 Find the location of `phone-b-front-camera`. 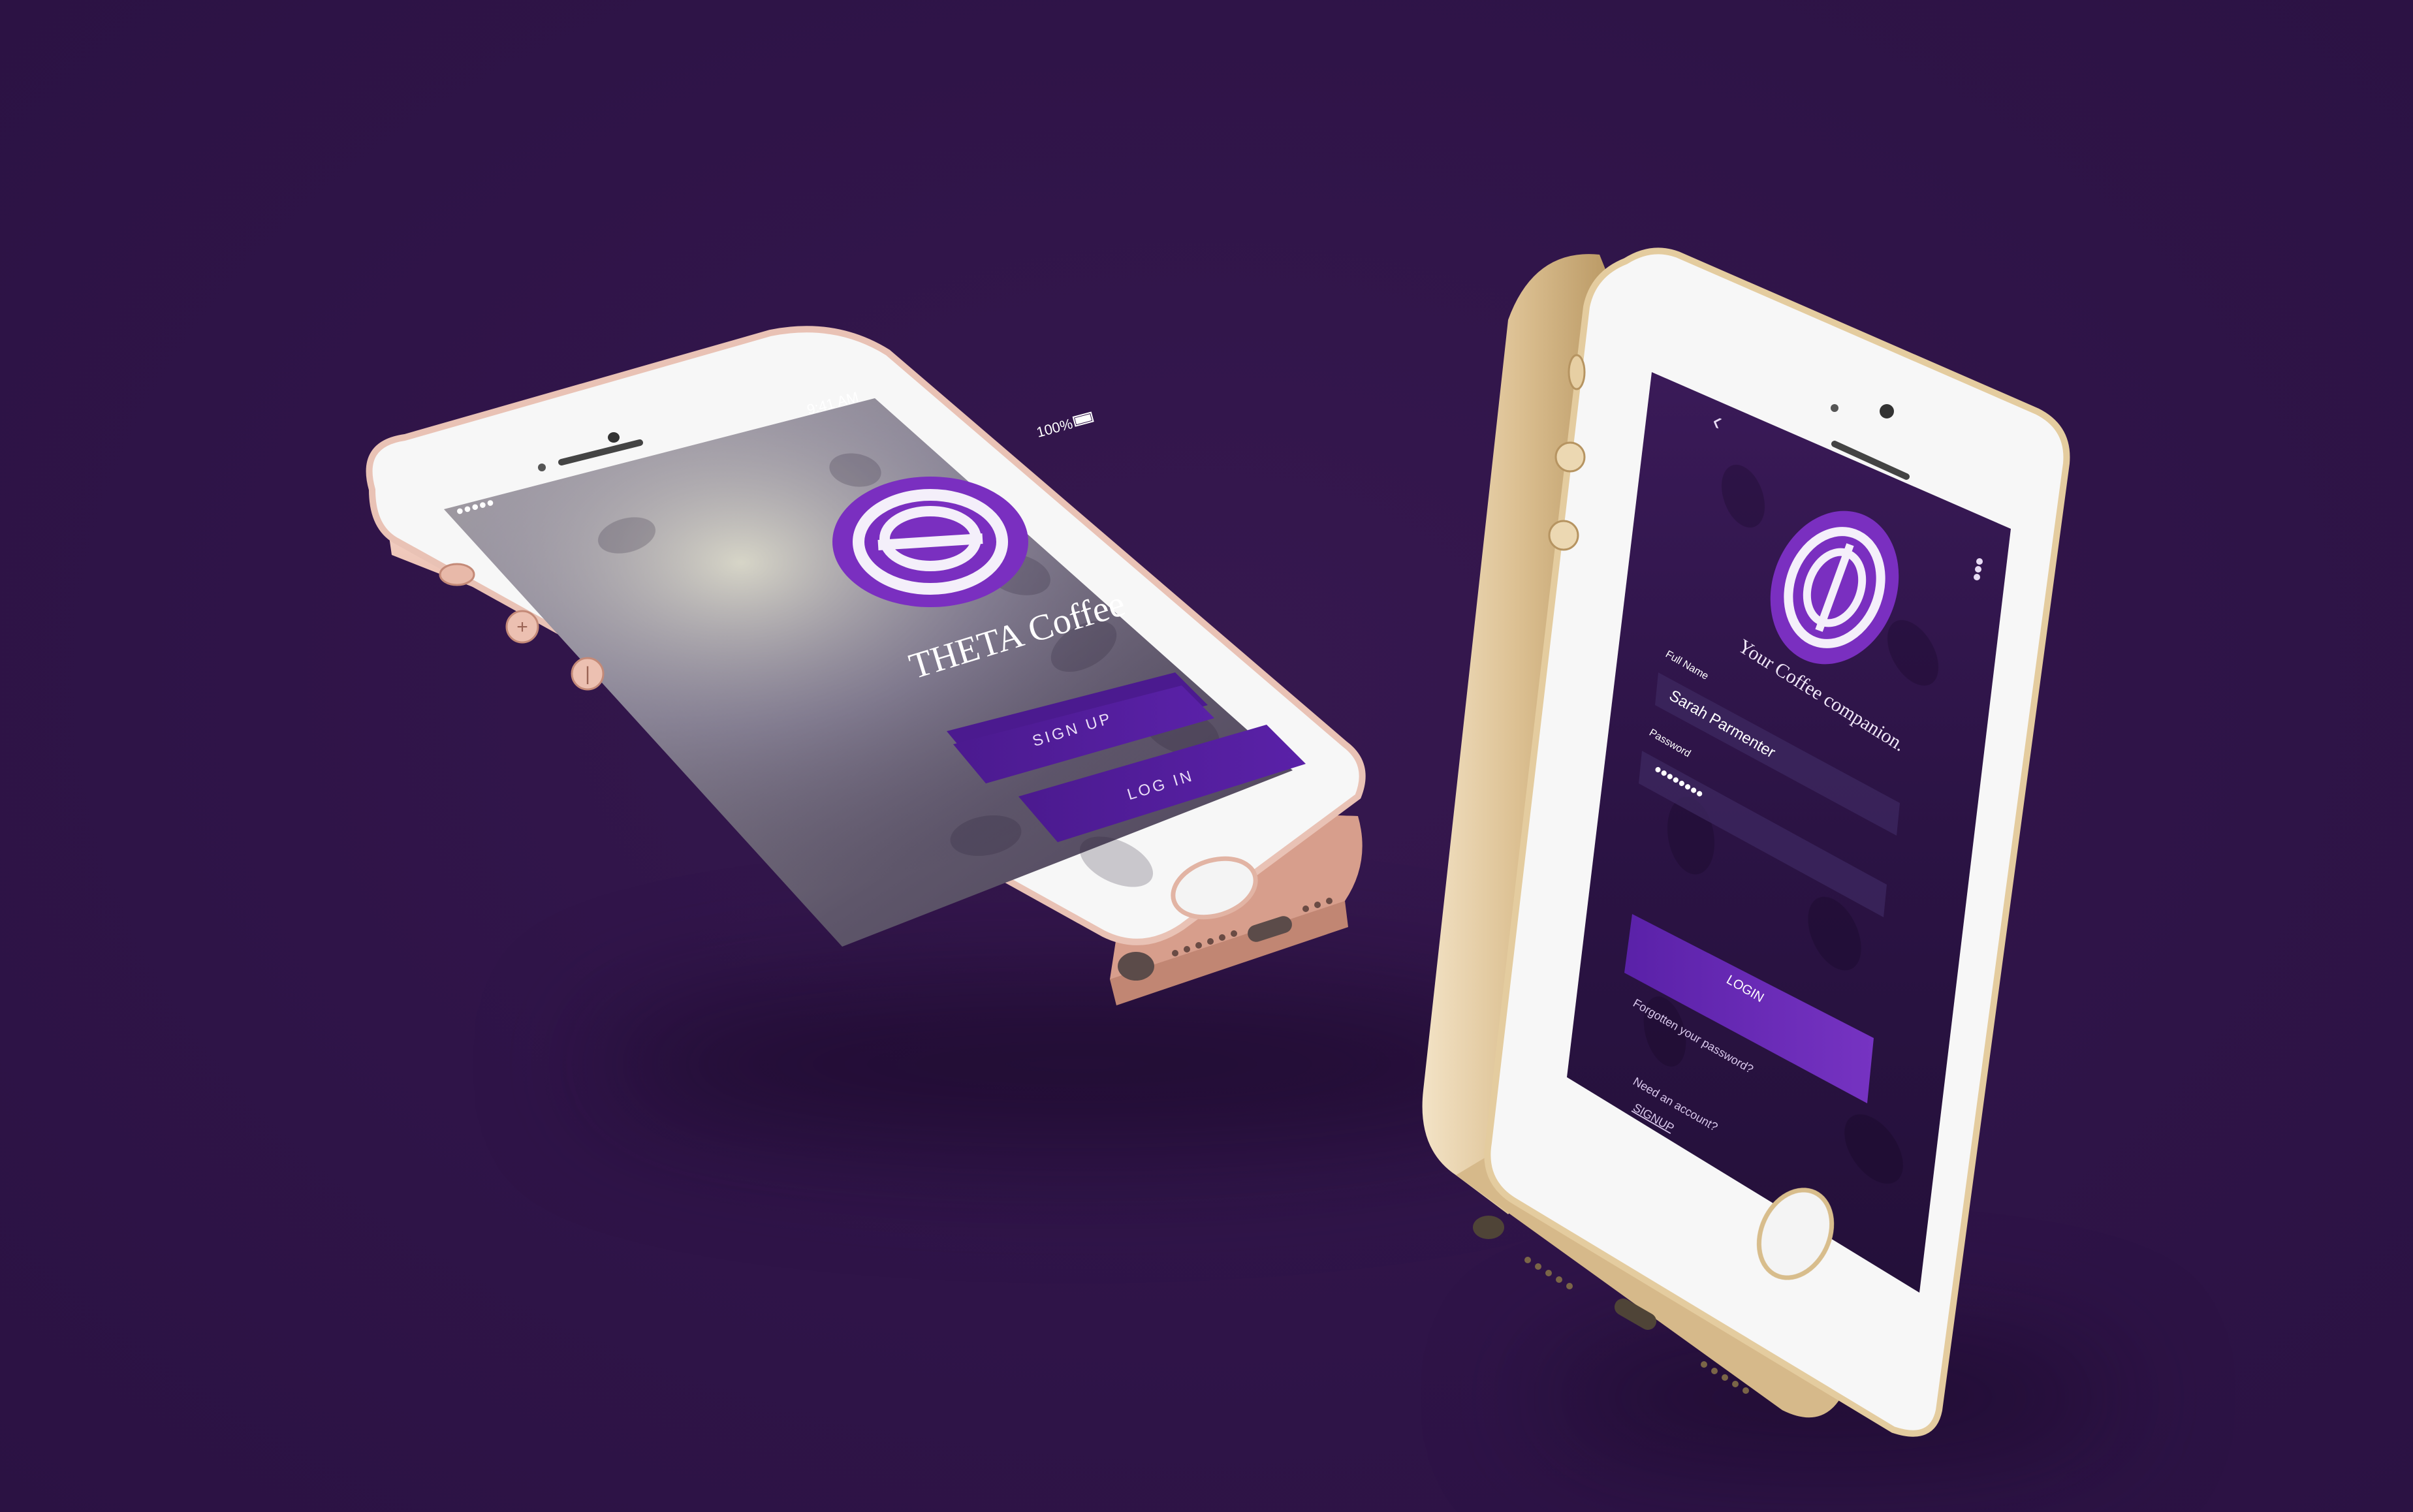

phone-b-front-camera is located at coordinates (1887, 411).